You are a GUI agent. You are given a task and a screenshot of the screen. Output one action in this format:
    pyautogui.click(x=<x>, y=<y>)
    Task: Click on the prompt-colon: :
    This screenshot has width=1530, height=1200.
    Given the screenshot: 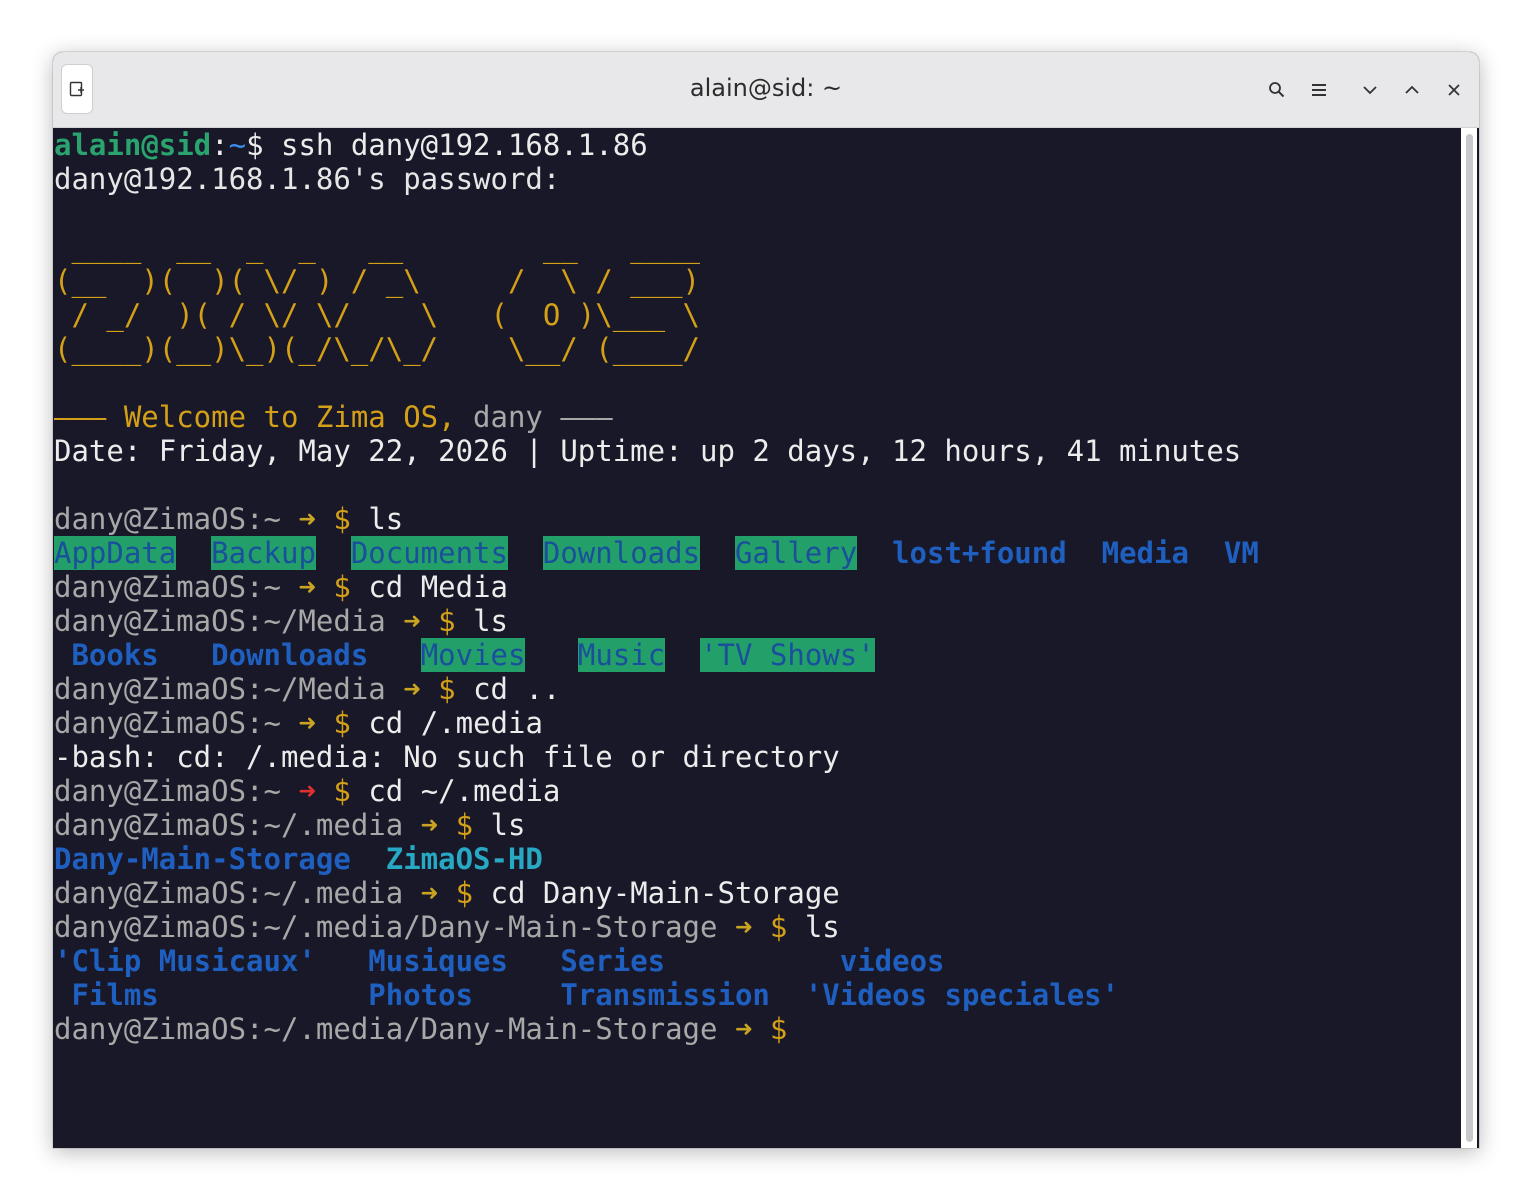 What is the action you would take?
    pyautogui.click(x=220, y=145)
    